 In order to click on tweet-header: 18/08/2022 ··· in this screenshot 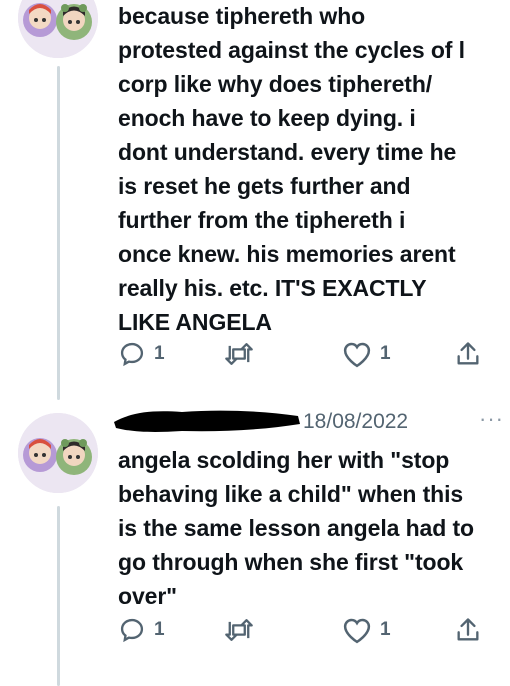, I will do `click(310, 422)`.